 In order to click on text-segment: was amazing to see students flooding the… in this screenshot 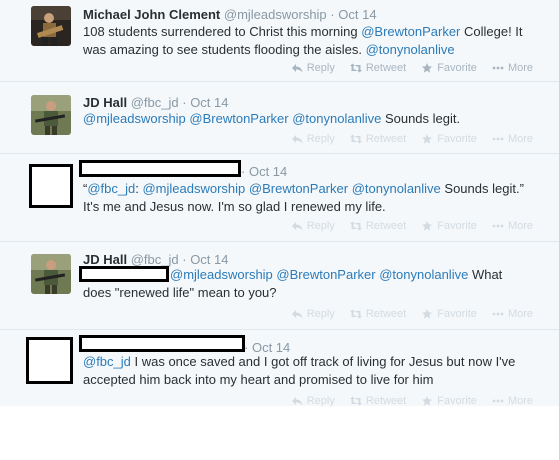, I will do `click(224, 49)`.